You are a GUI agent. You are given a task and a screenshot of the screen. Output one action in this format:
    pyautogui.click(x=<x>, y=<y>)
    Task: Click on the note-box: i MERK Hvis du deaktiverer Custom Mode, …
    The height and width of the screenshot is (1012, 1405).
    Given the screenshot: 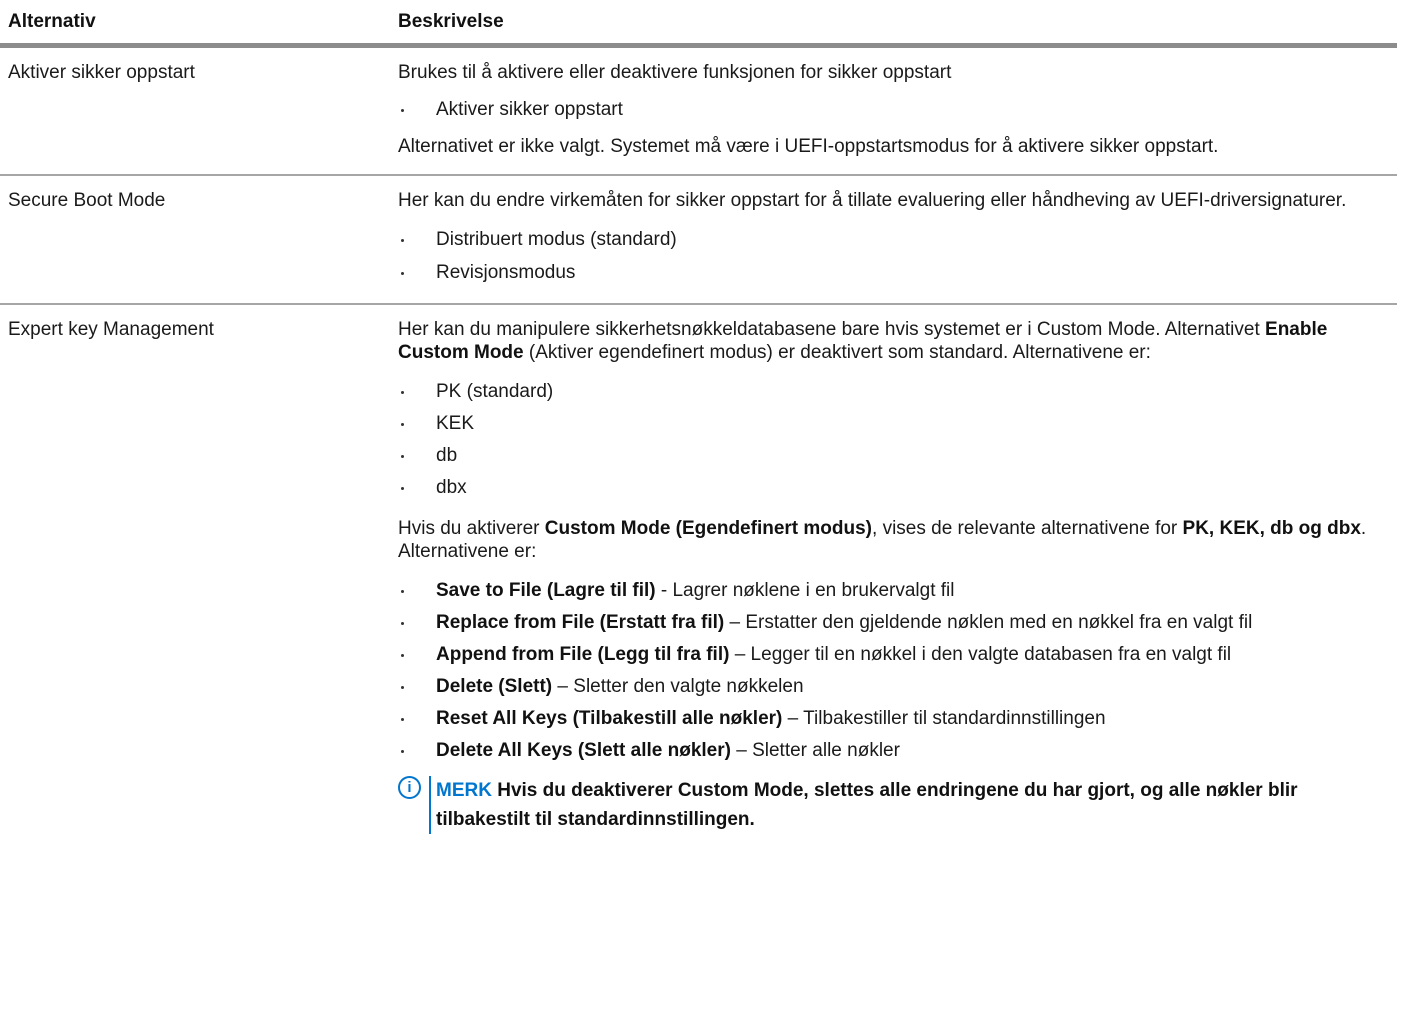 What is the action you would take?
    pyautogui.click(x=893, y=804)
    